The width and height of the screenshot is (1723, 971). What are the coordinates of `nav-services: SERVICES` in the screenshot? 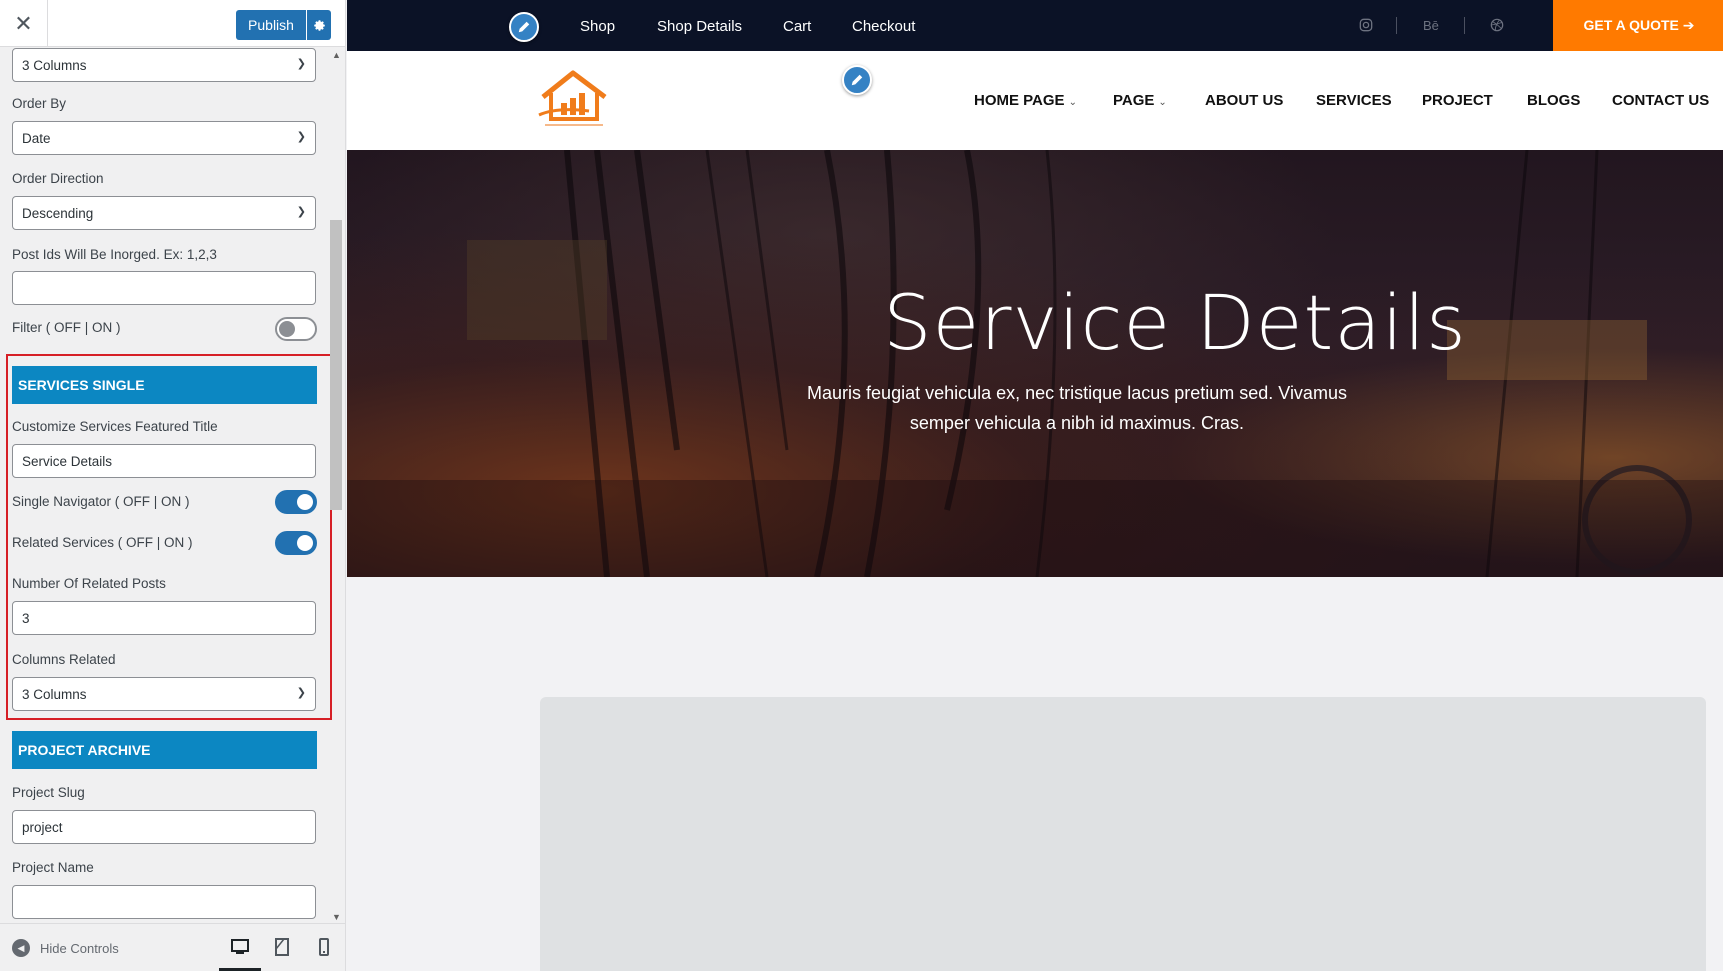 It's located at (1354, 100).